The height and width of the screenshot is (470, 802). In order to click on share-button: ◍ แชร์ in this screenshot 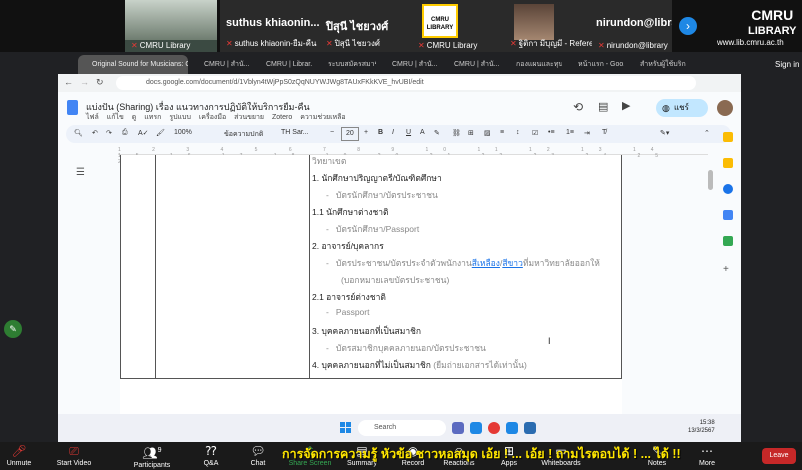, I will do `click(682, 108)`.